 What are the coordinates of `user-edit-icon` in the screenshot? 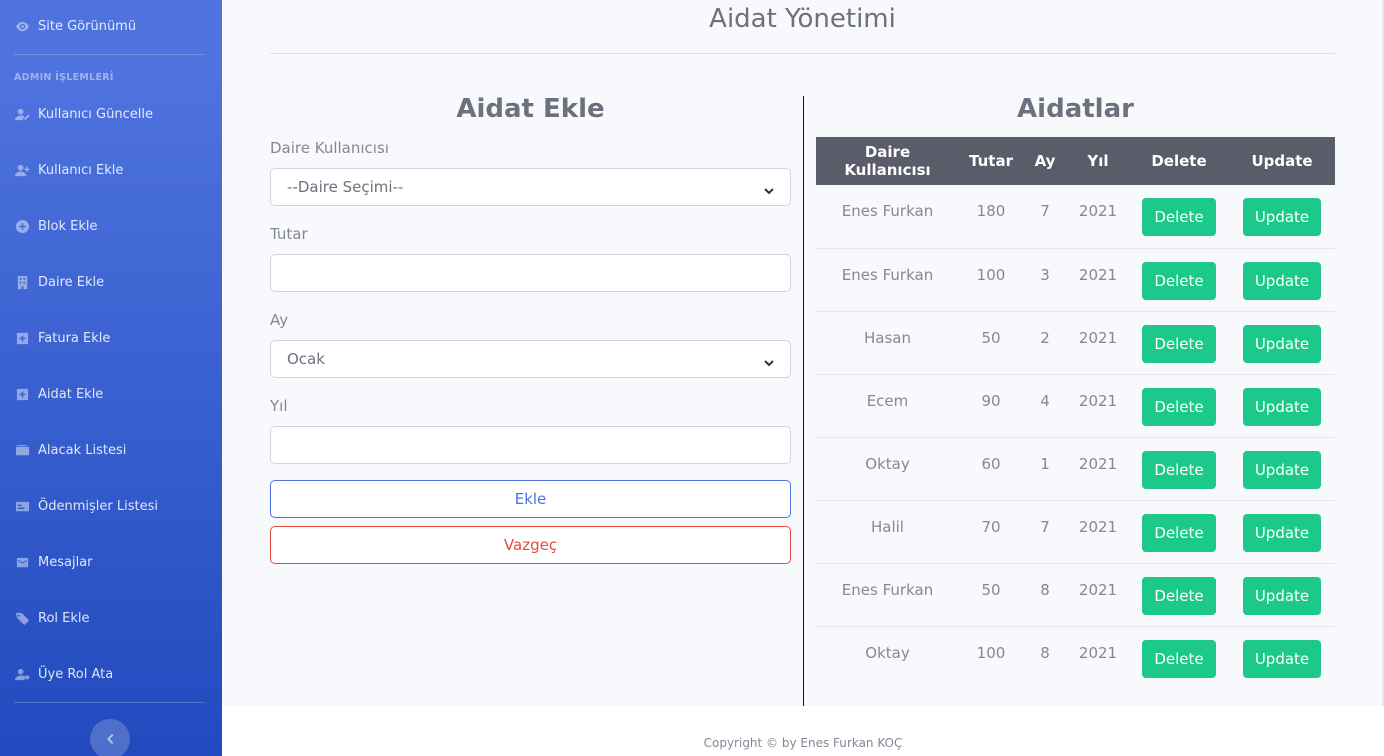 It's located at (22, 114).